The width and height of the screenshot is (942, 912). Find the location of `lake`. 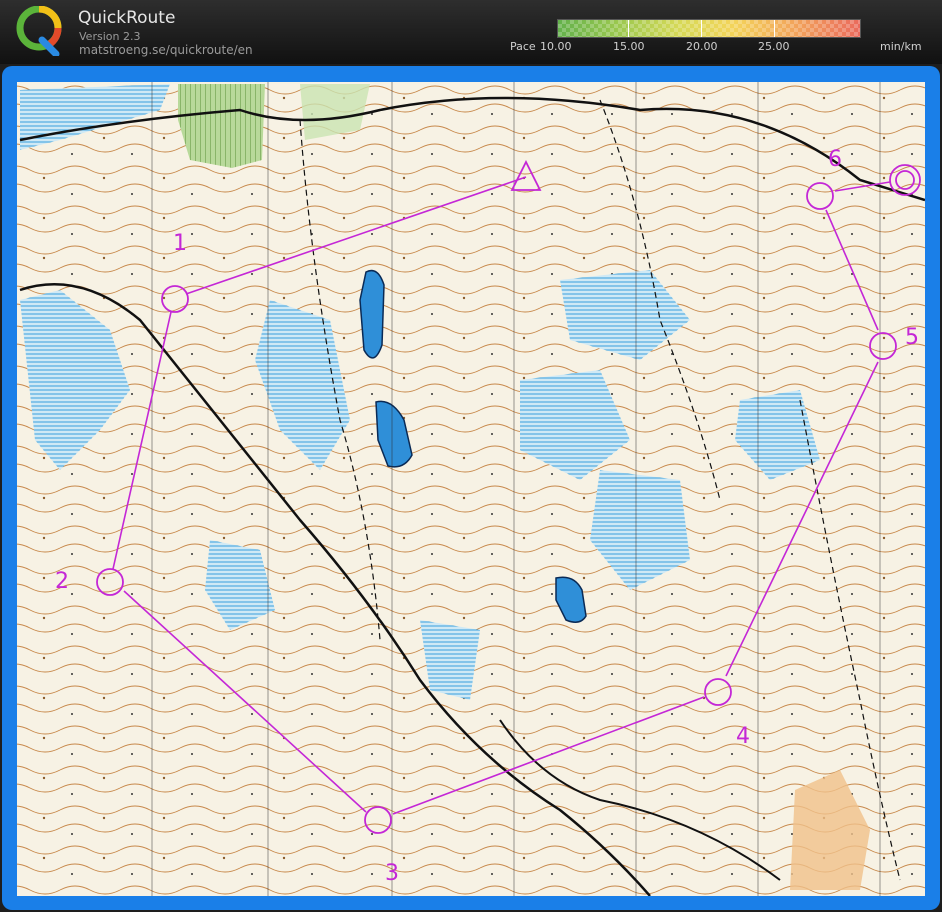

lake is located at coordinates (372, 314).